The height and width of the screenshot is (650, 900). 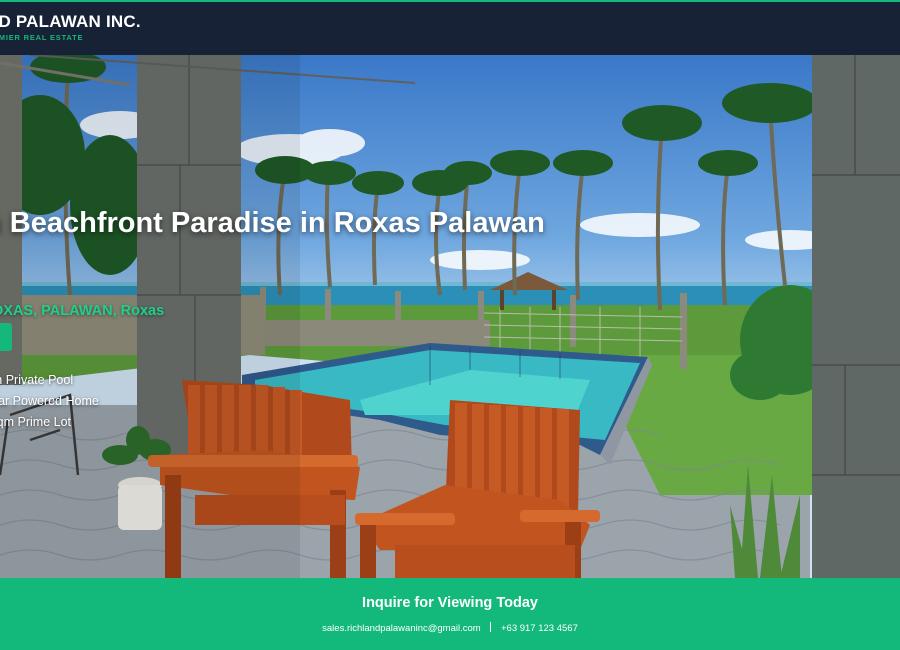 I want to click on hero-title: n Beachfront Paradise in Roxas Palawan, so click(x=272, y=223).